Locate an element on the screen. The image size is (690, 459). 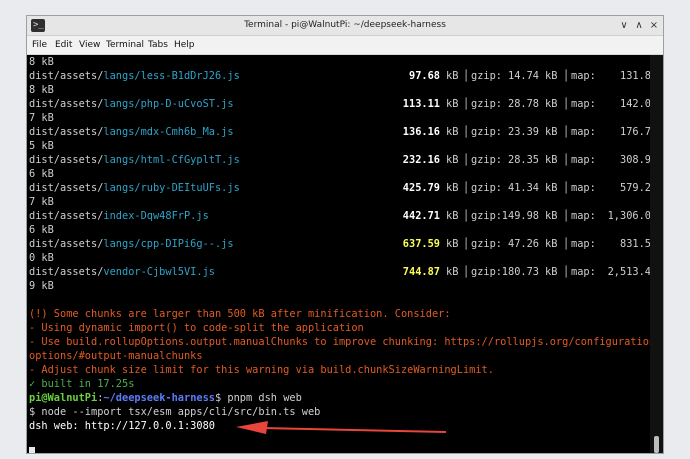
gzip-size: 14.74 is located at coordinates (523, 76).